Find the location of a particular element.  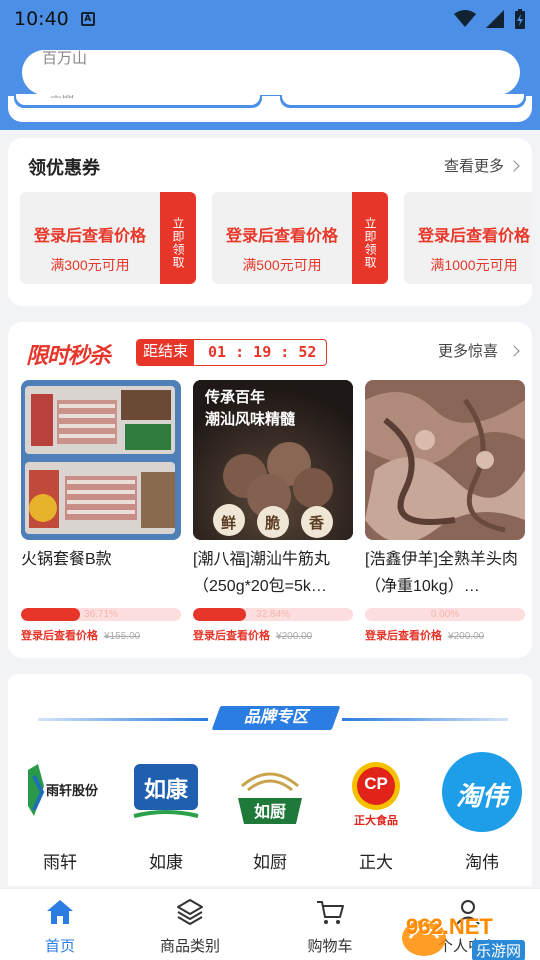

coupon-body: 登录后查看价格 满500元可用 is located at coordinates (282, 238).